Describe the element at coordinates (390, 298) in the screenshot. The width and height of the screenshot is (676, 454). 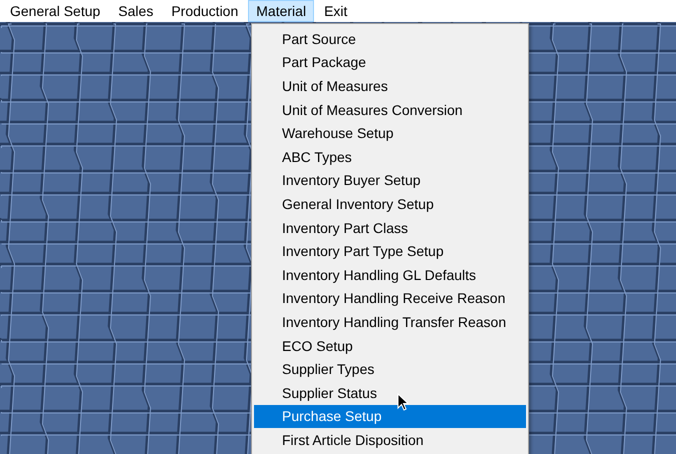
I see `menu-item: Inventory Handling Receive Reason` at that location.